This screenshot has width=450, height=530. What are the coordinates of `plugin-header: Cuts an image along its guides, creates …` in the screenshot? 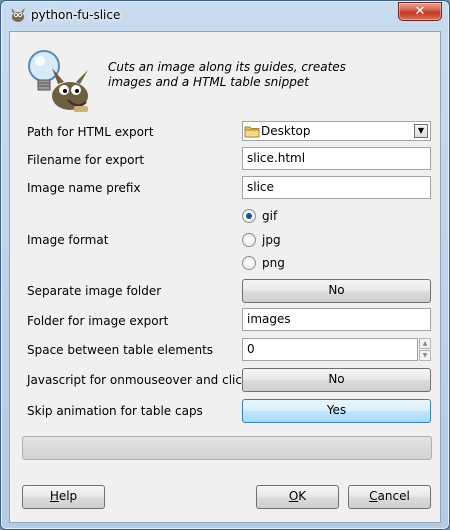 It's located at (227, 78).